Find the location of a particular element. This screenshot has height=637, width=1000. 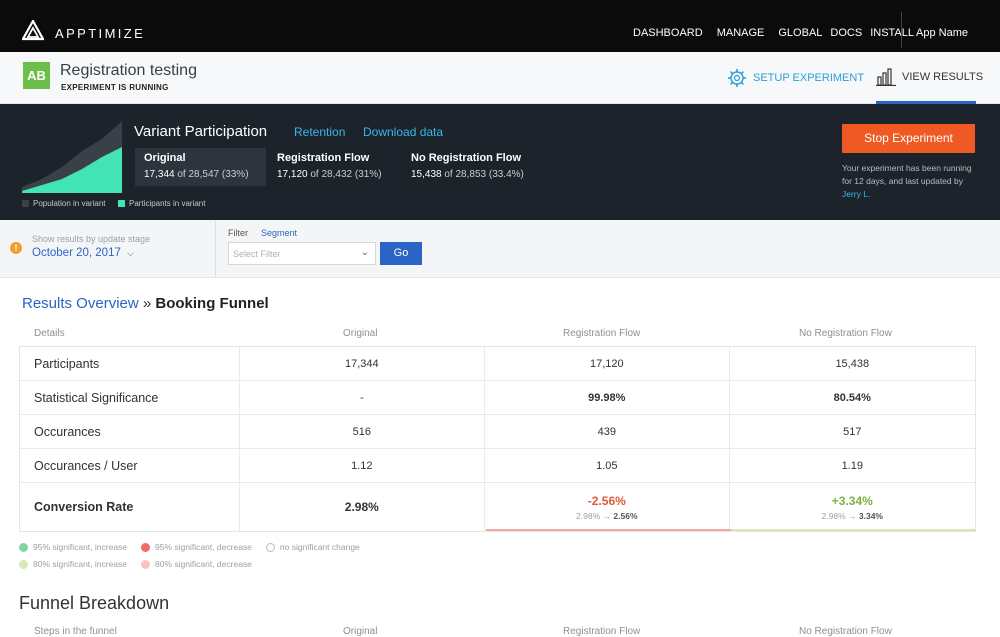

setup-experiment-label: SETUP EXPERIMENT is located at coordinates (809, 78).